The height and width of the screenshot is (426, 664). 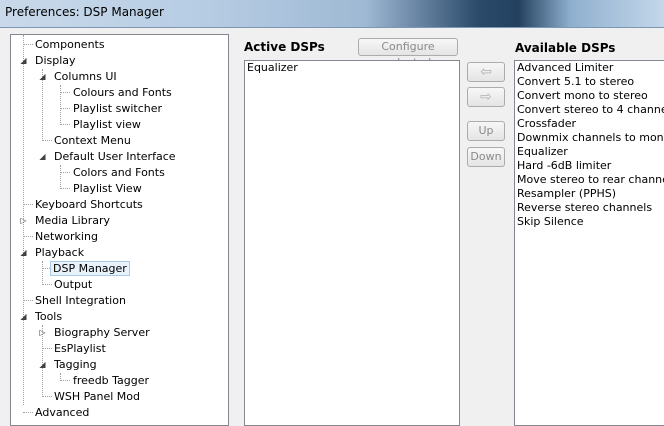 I want to click on available-dsp-item: Convert 5.1 to stereo, so click(x=589, y=82).